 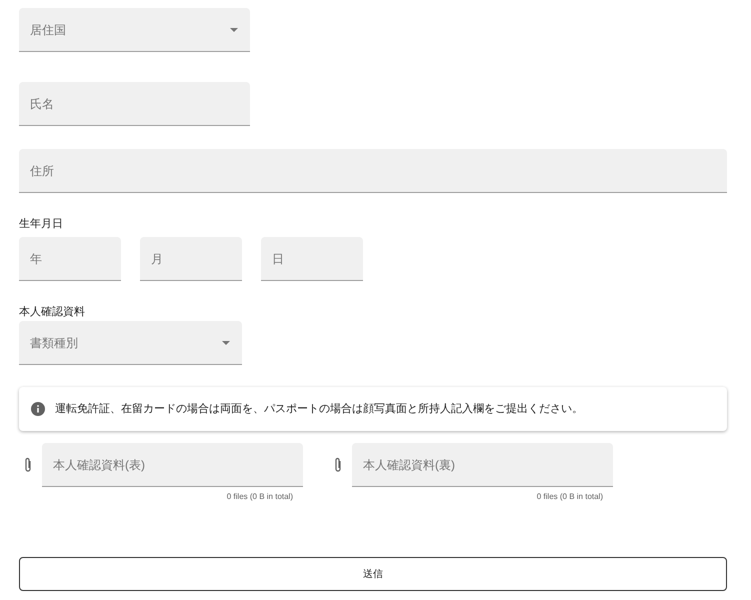 What do you see at coordinates (172, 465) in the screenshot?
I see `file-upload-field: 本人確認資料(表)` at bounding box center [172, 465].